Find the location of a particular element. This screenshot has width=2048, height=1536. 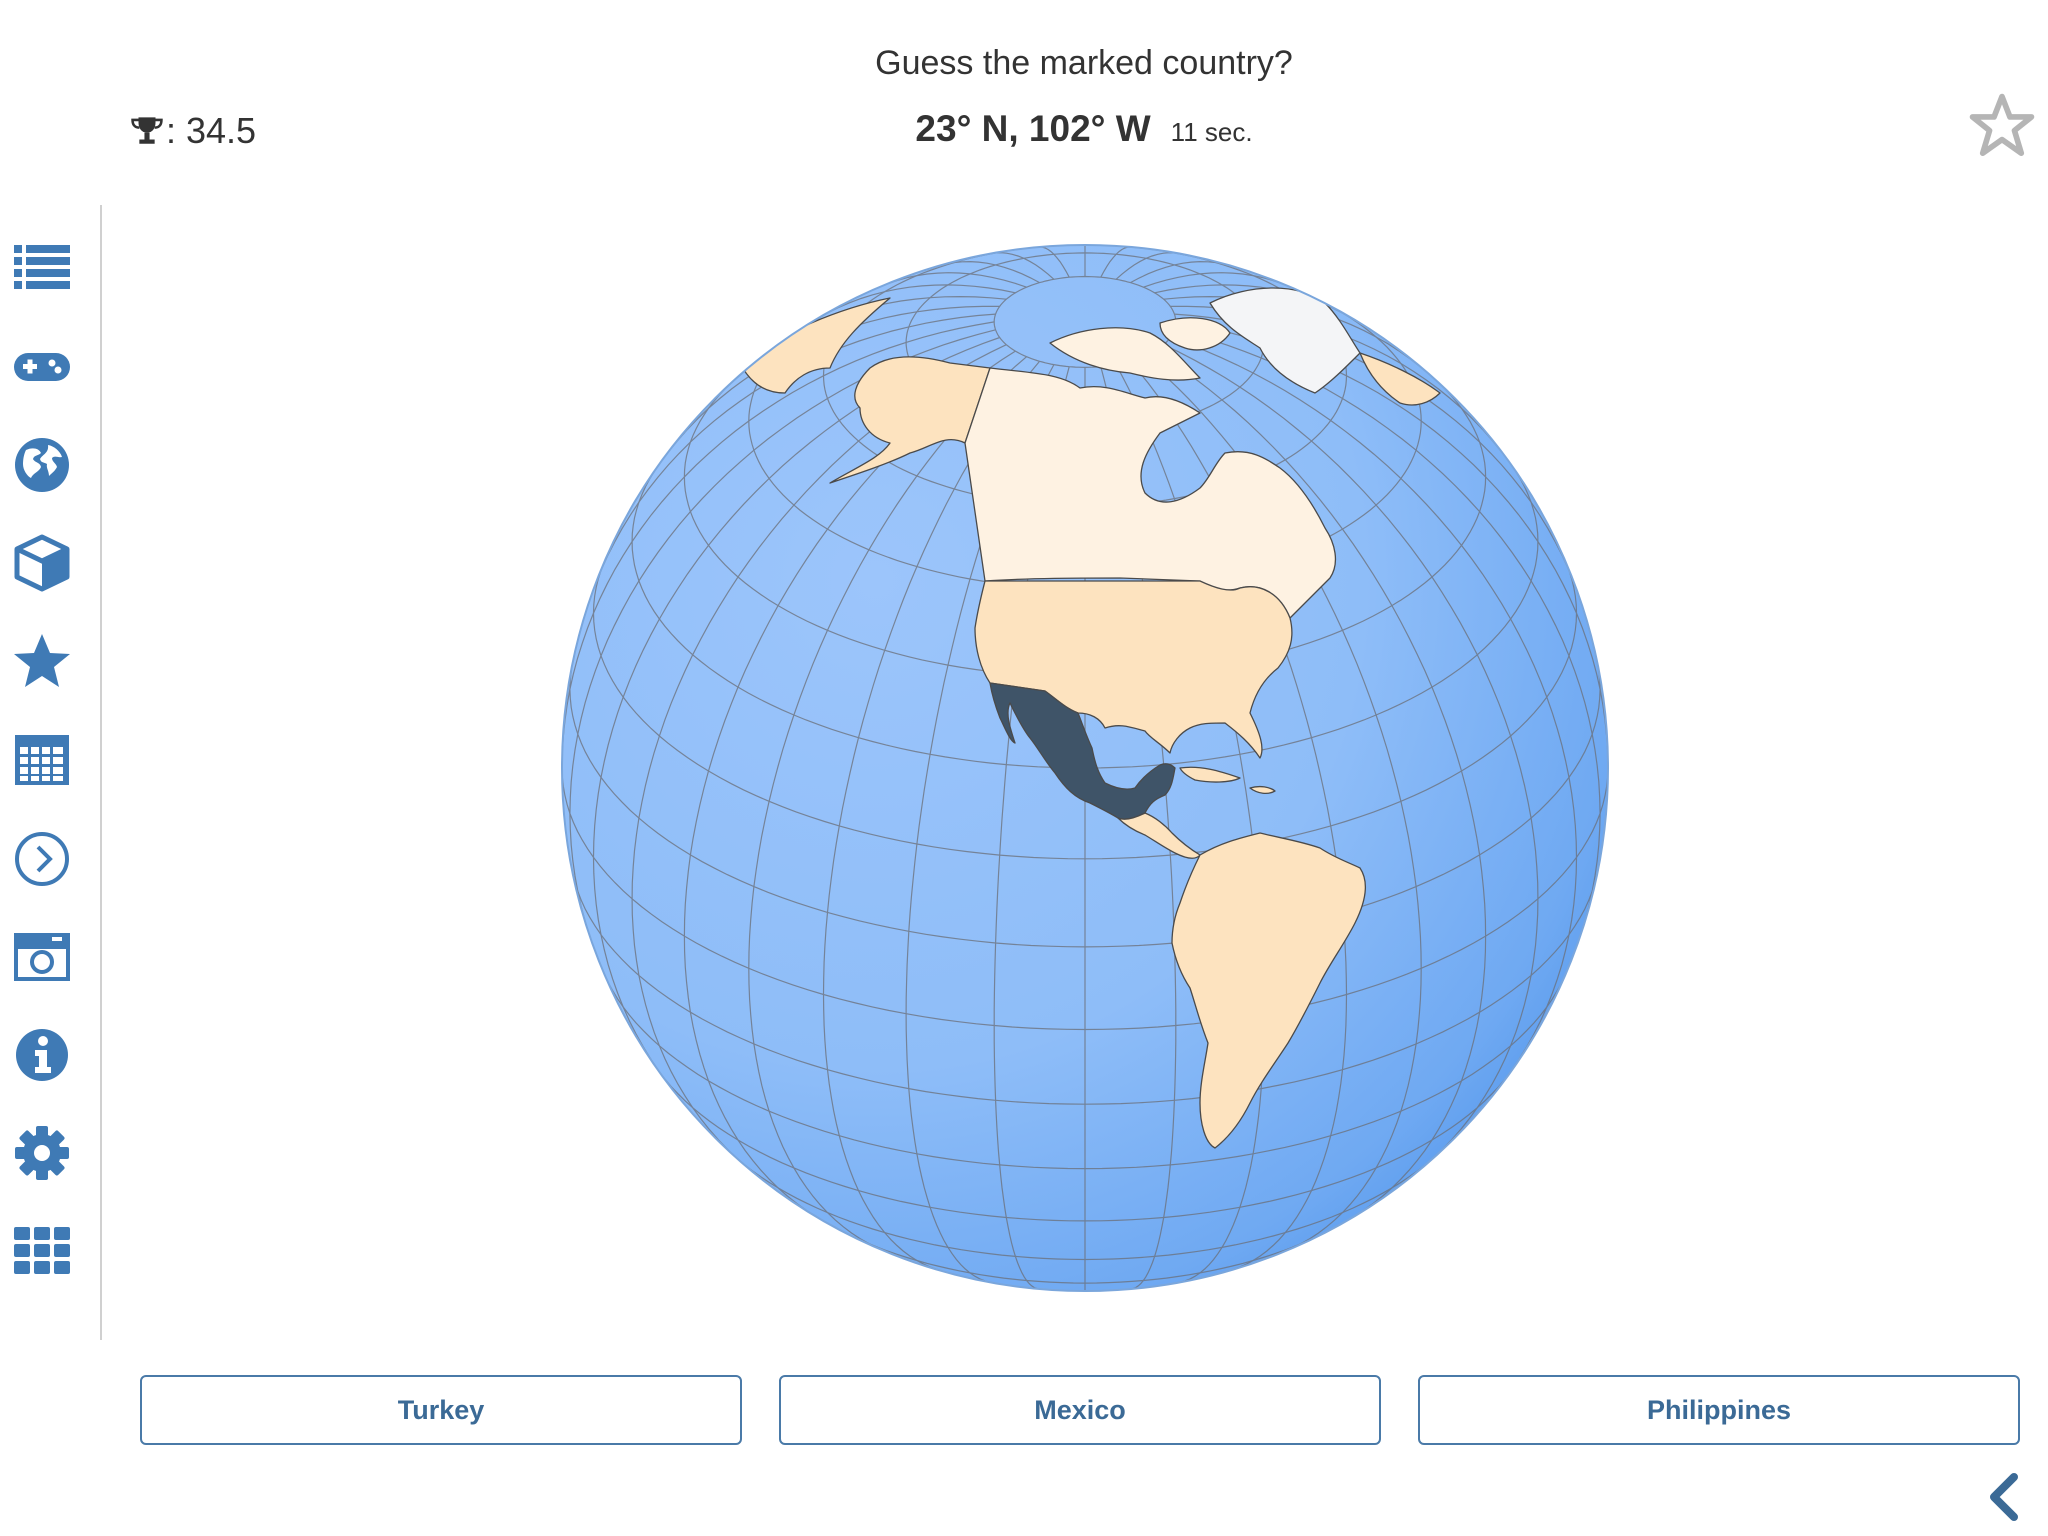

answer-options: Turkey Mexico Philippines is located at coordinates (1080, 1411).